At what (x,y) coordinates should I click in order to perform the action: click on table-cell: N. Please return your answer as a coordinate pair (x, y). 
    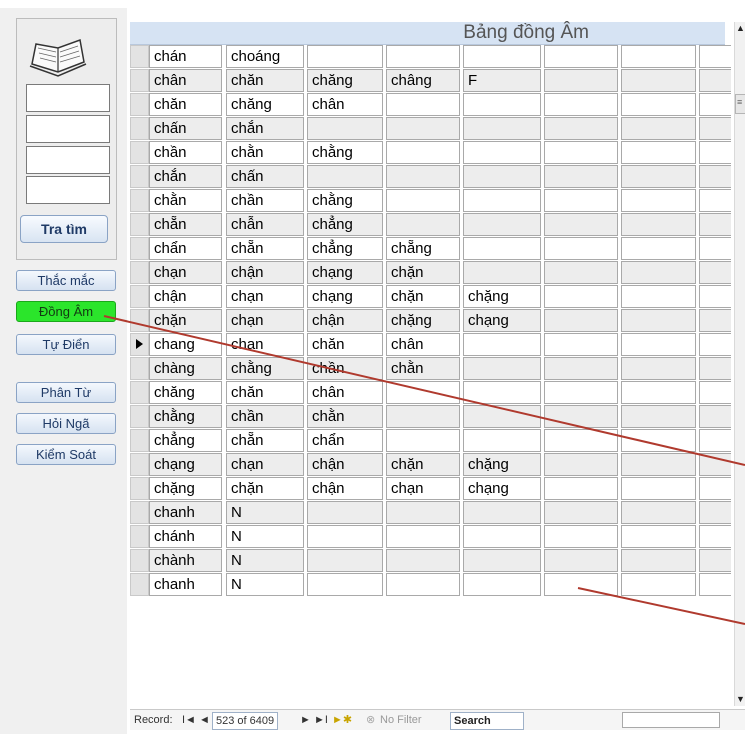
    Looking at the image, I should click on (265, 536).